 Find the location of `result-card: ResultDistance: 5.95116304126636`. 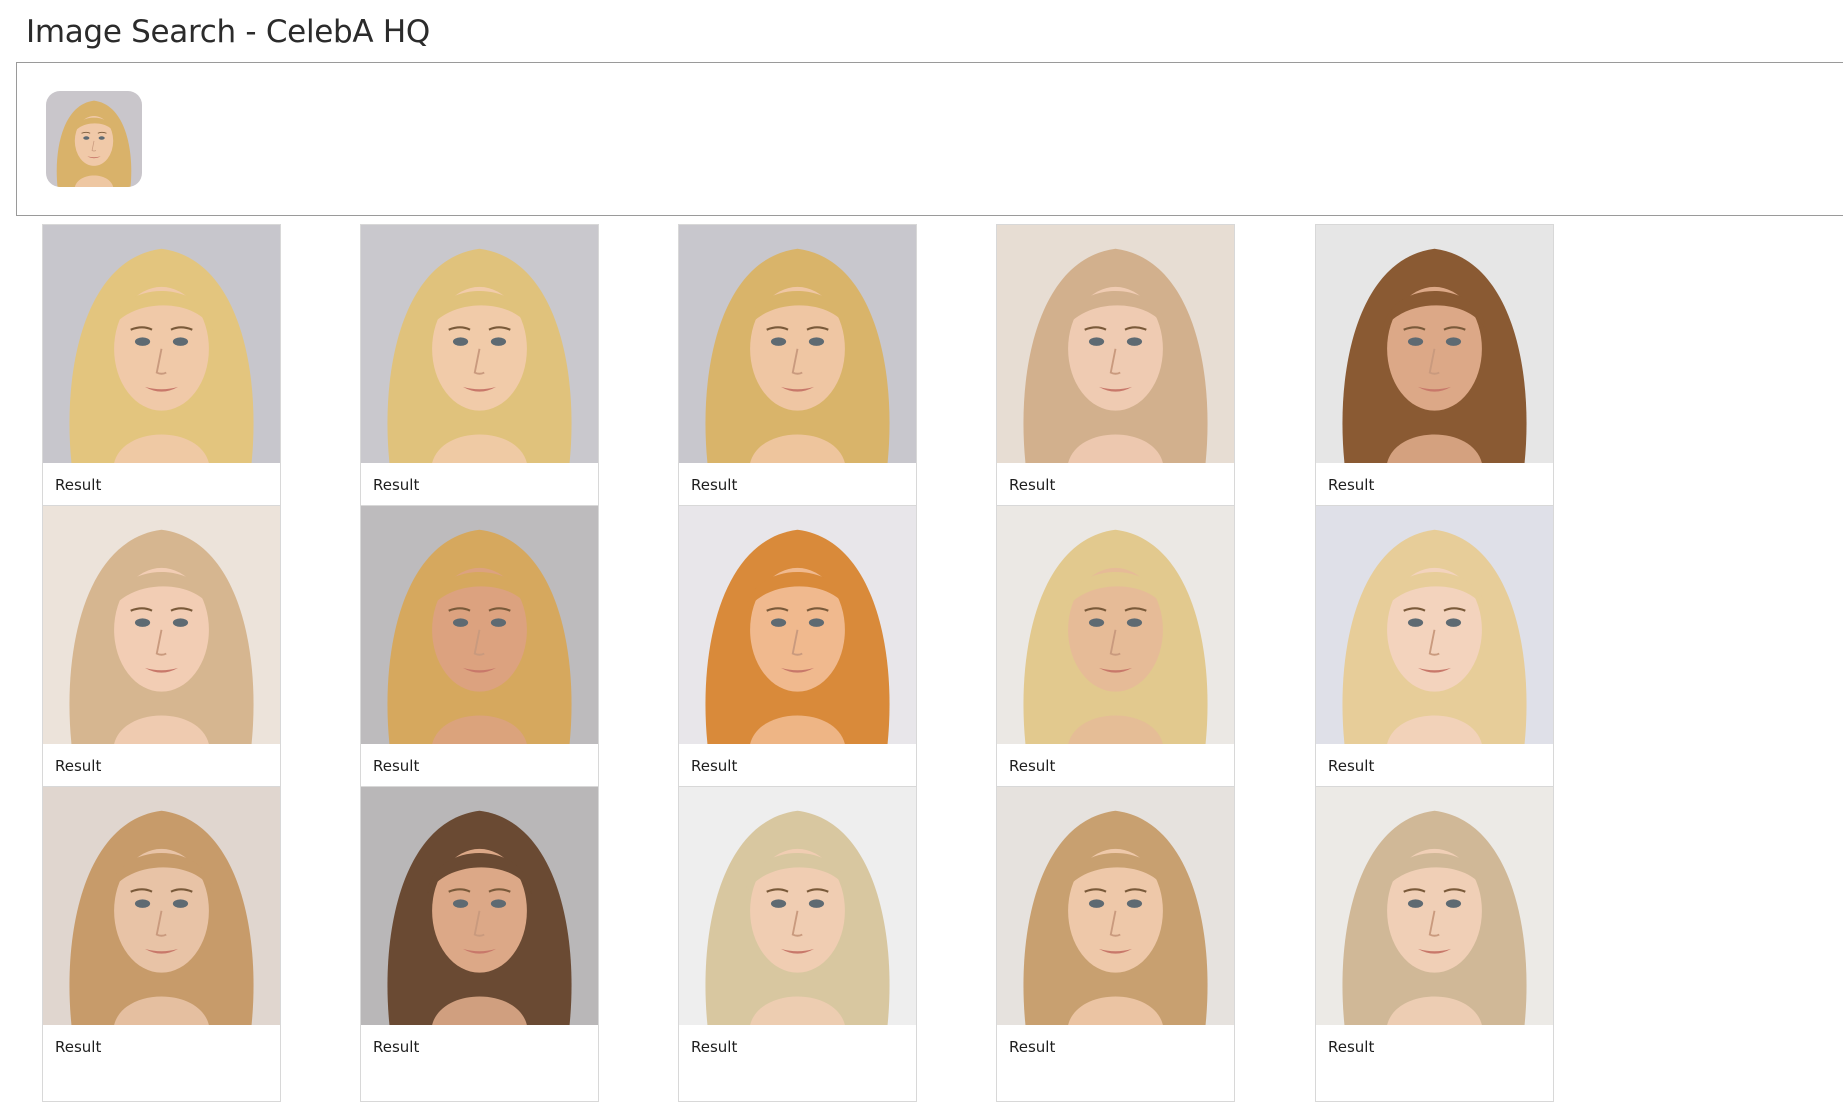

result-card: ResultDistance: 5.95116304126636 is located at coordinates (1434, 382).